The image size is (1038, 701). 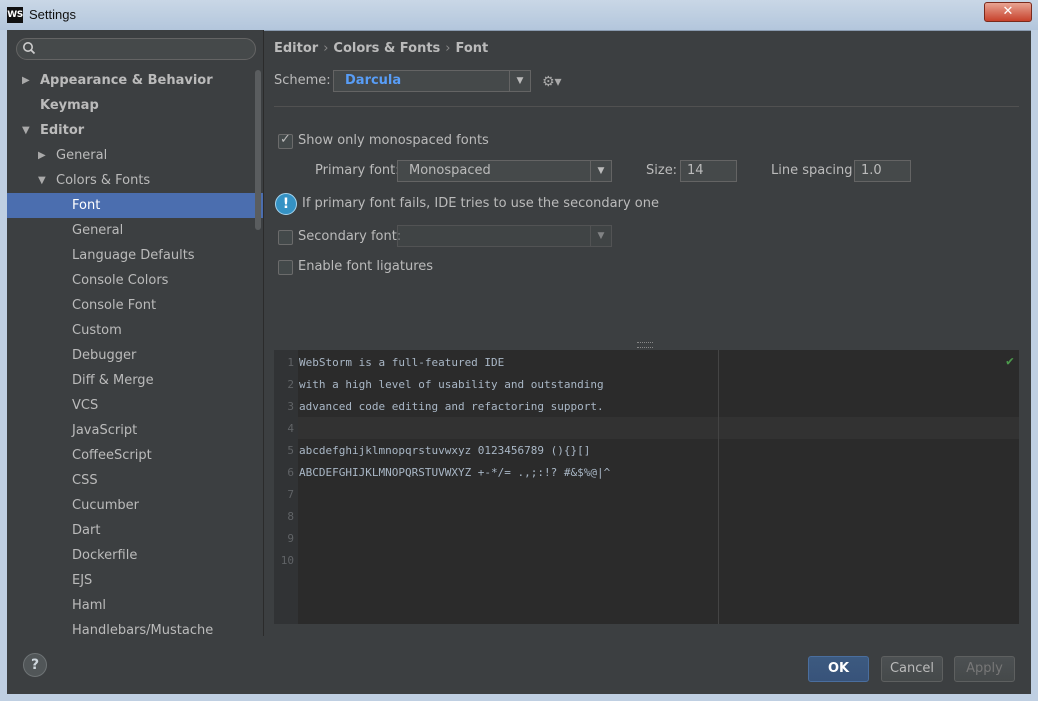 What do you see at coordinates (86, 205) in the screenshot?
I see `tree-item-label: Font` at bounding box center [86, 205].